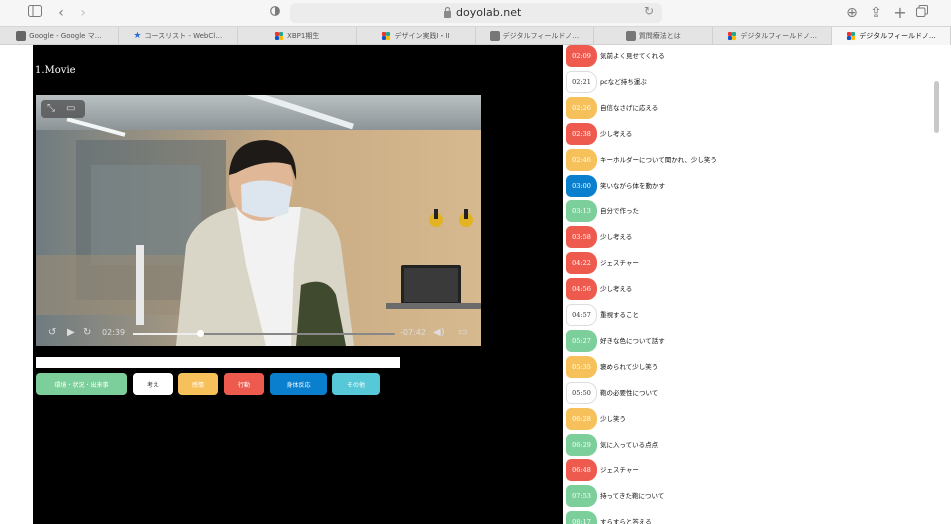  I want to click on timeline-row: 04:22 ジェスチャー, so click(744, 263).